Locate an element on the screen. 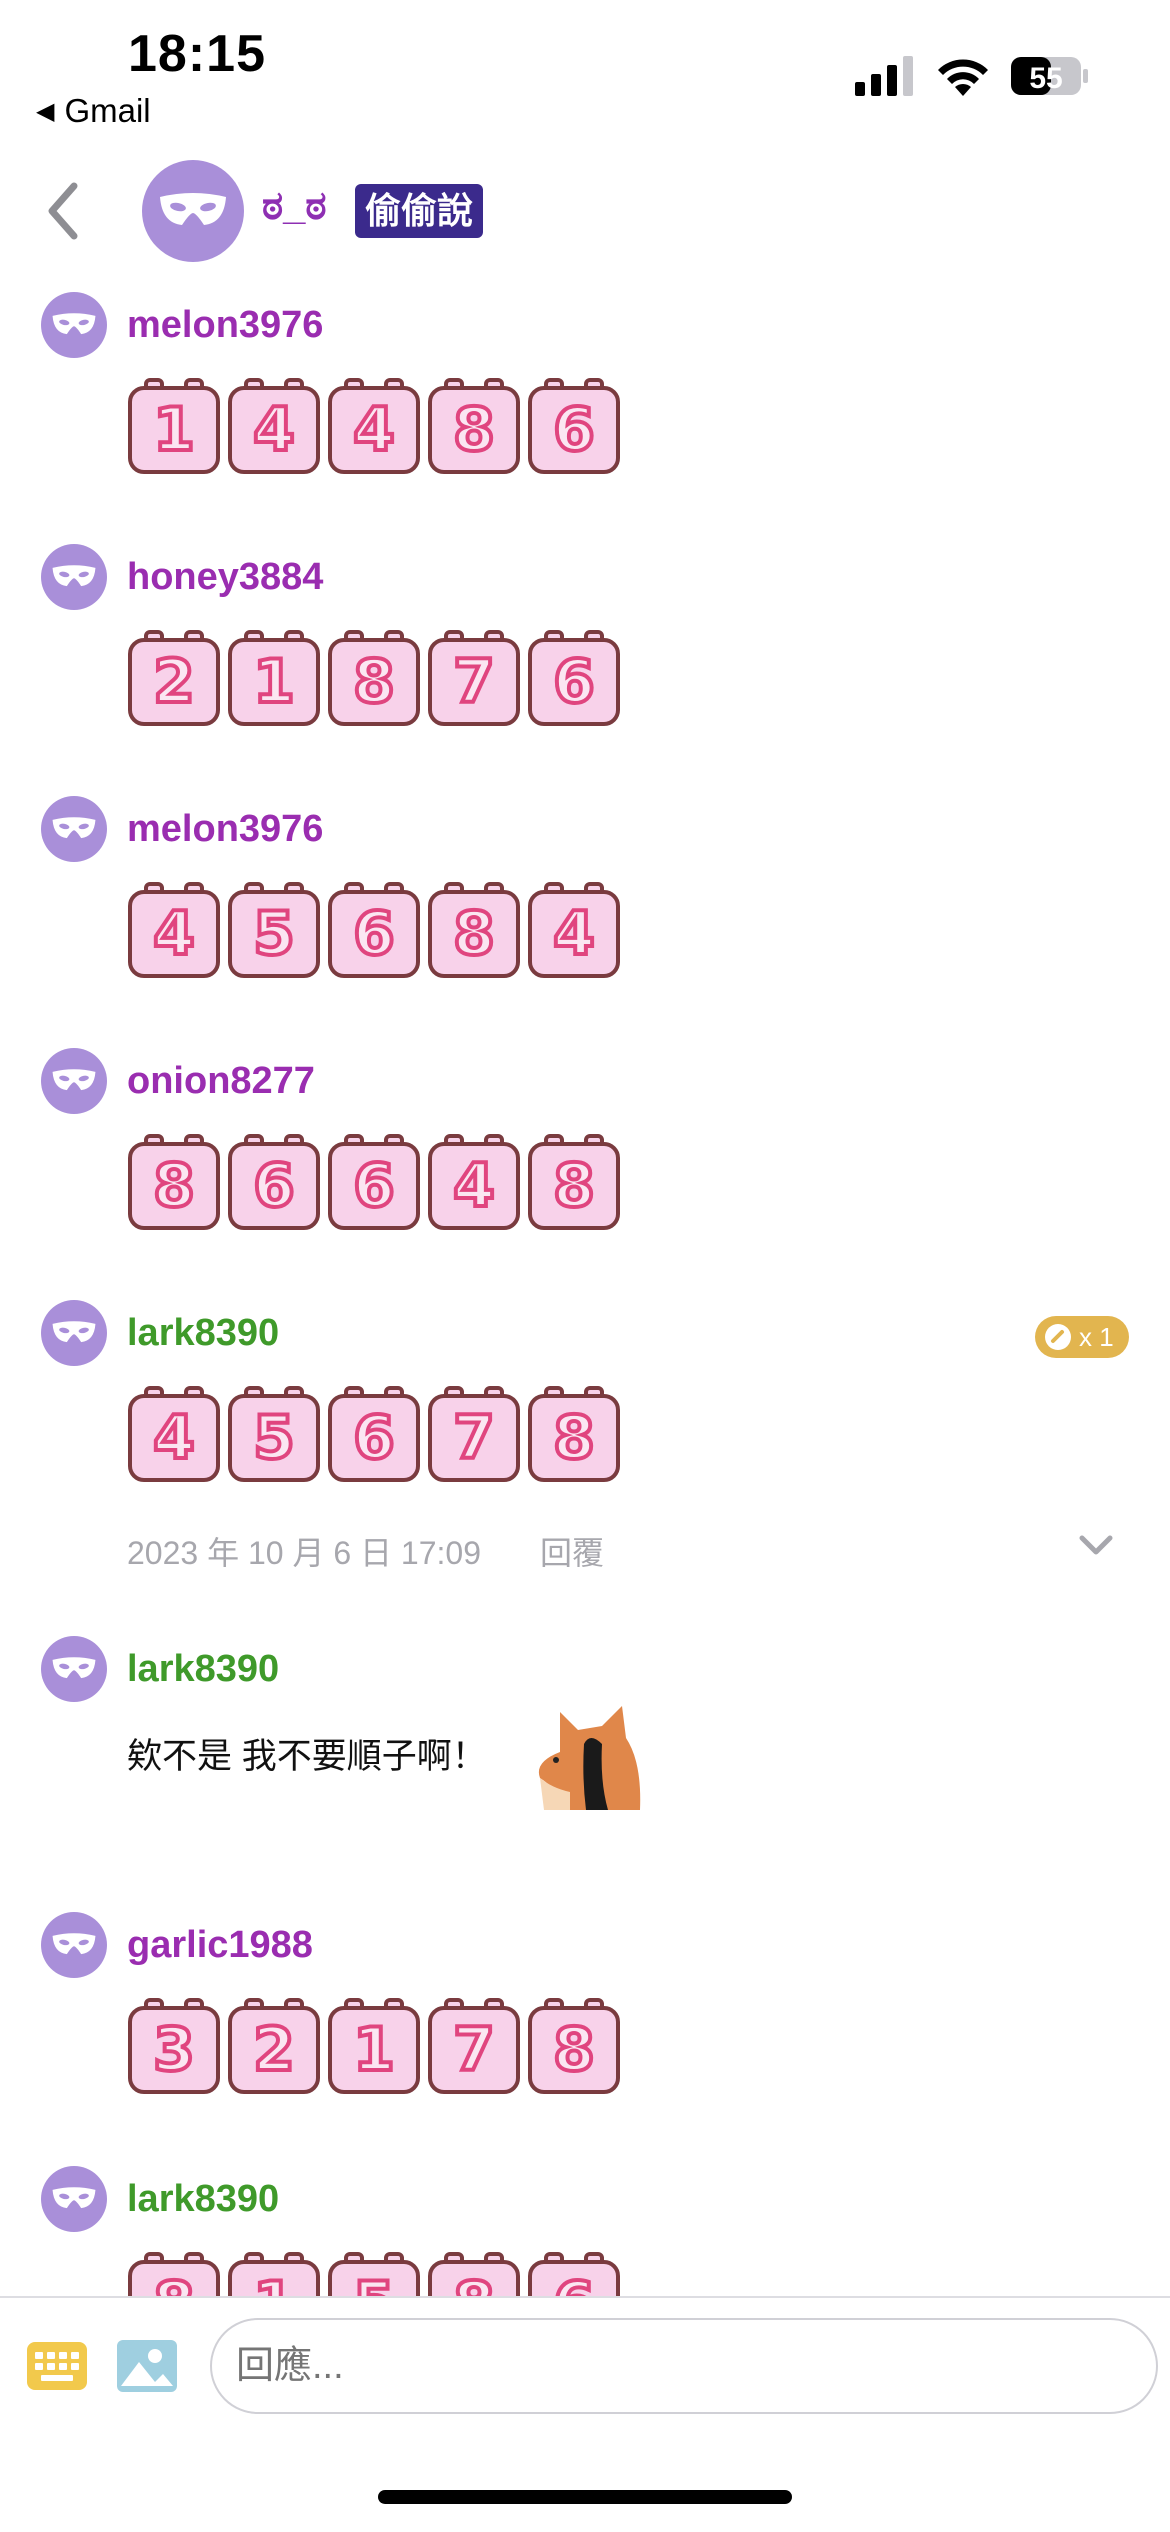  reward-badge: x 1 is located at coordinates (1082, 1337).